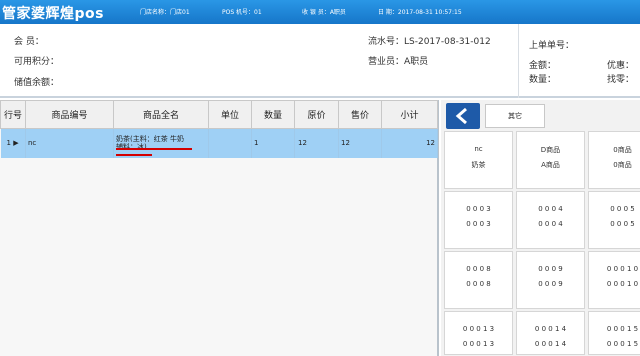  I want to click on row-name-cell: 奶茶(主料：红茶 牛奶 辅料：冰), so click(161, 143).